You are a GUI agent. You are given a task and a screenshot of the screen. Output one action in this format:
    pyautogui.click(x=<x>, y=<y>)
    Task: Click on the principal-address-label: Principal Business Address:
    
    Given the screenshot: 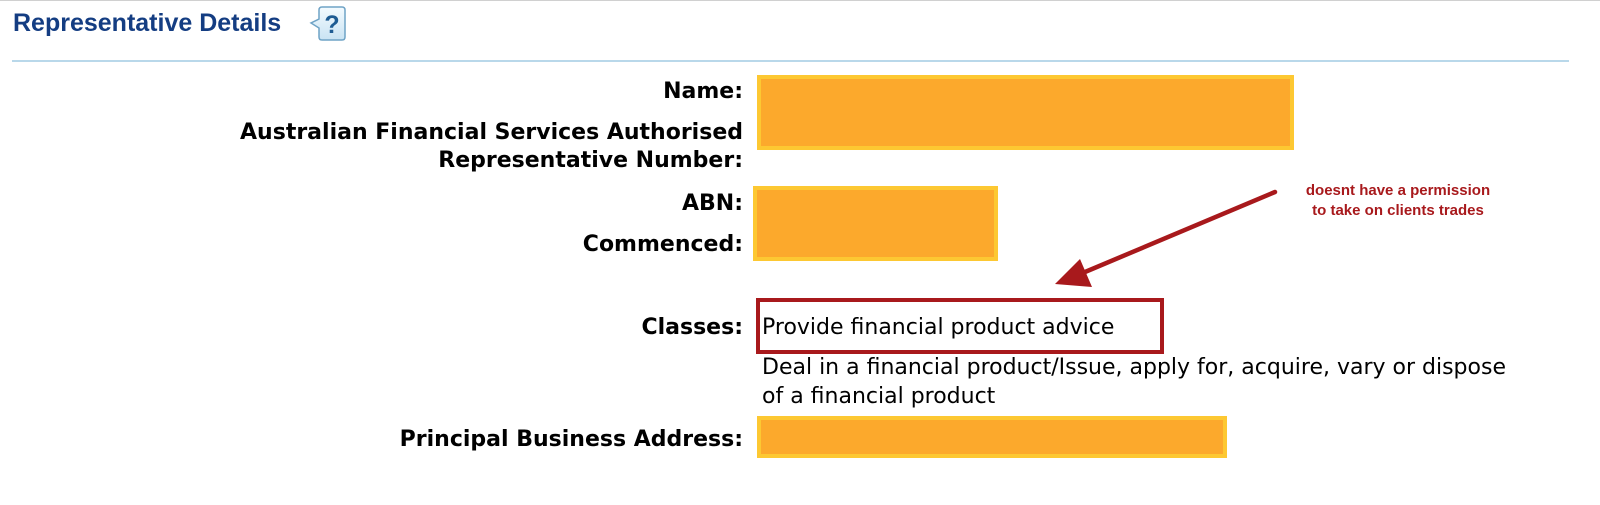 What is the action you would take?
    pyautogui.click(x=571, y=439)
    